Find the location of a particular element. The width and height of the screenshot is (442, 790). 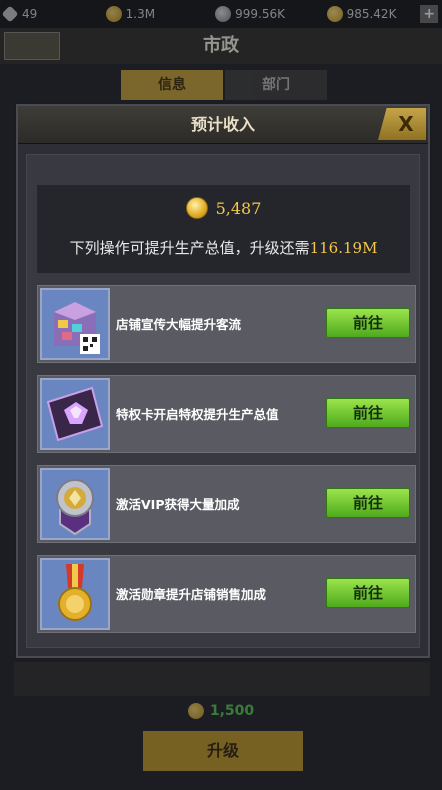

resource-silver: 999.56K is located at coordinates (268, 14).